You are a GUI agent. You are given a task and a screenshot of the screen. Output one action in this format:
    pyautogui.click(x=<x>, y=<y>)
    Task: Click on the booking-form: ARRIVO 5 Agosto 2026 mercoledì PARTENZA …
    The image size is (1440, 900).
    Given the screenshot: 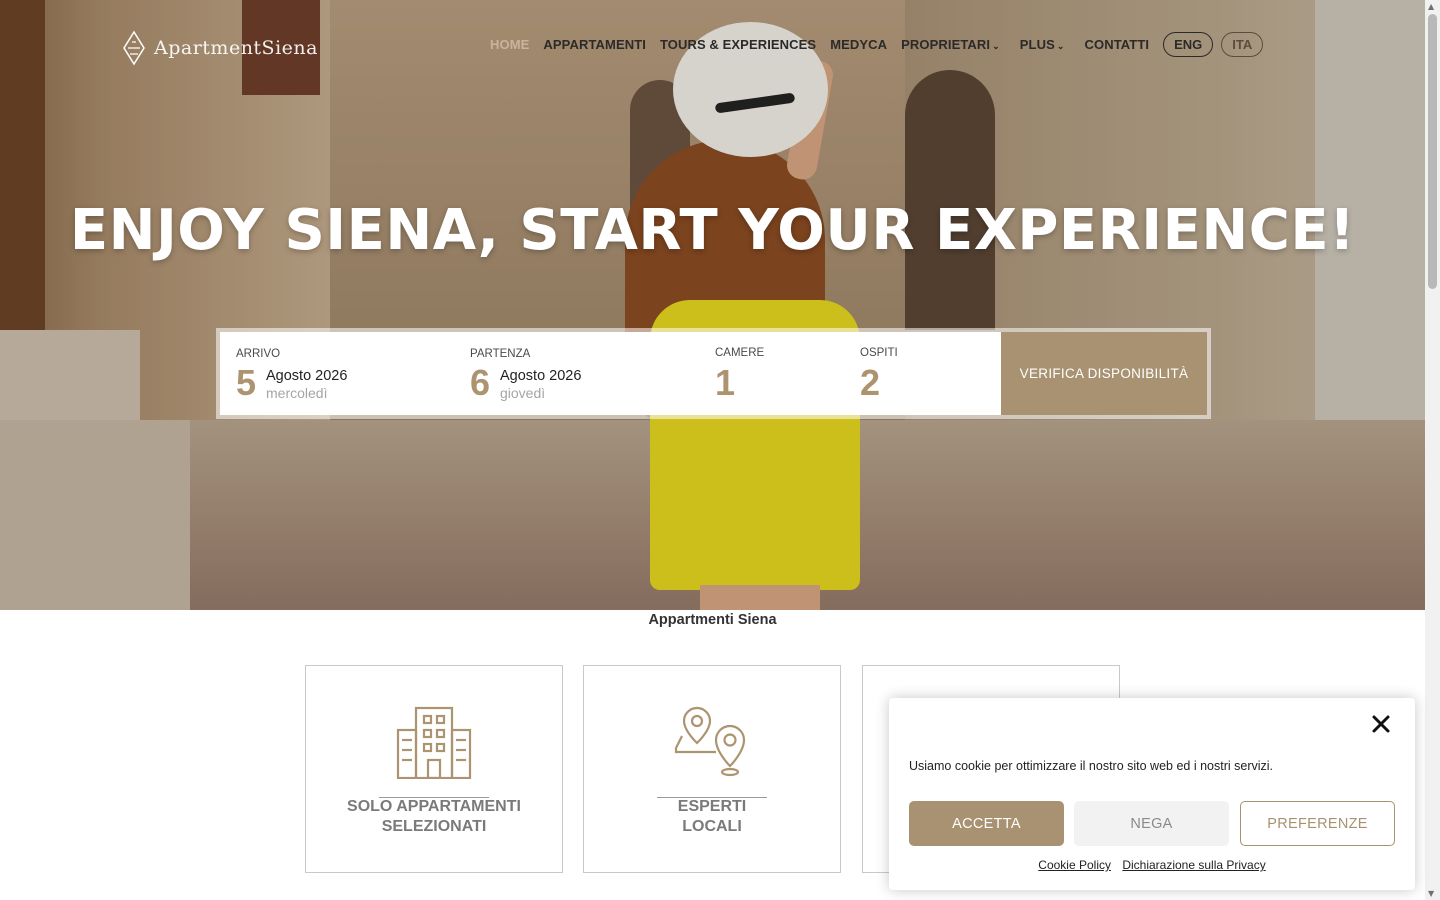 What is the action you would take?
    pyautogui.click(x=713, y=373)
    